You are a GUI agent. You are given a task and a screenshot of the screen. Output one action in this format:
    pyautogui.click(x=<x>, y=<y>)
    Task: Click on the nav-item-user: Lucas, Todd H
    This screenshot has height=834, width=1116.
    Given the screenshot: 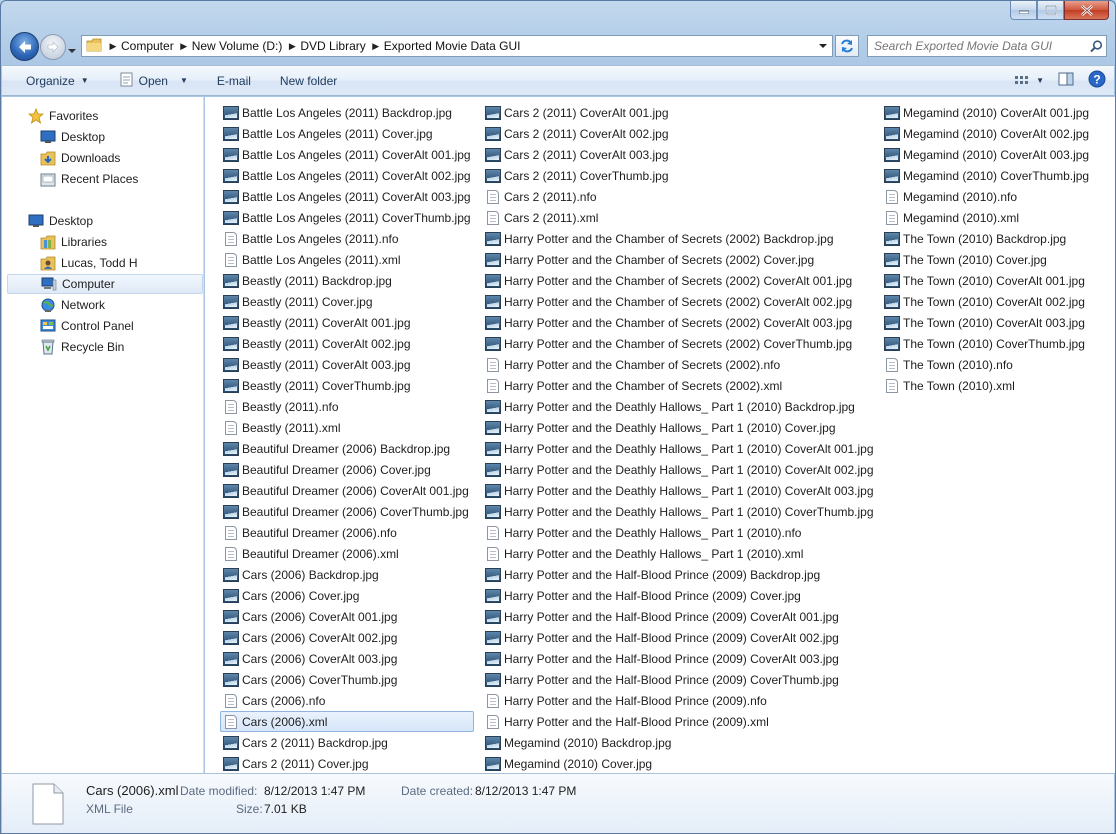 What is the action you would take?
    pyautogui.click(x=102, y=263)
    